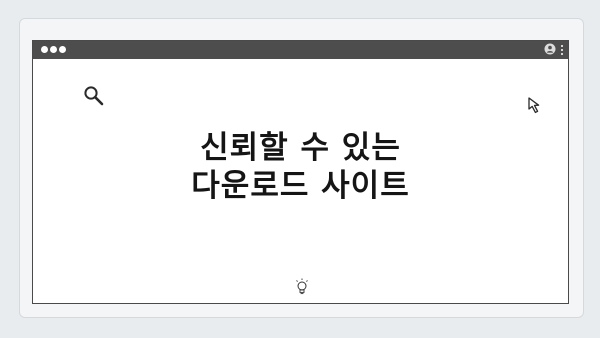  I want to click on user-icon, so click(550, 49).